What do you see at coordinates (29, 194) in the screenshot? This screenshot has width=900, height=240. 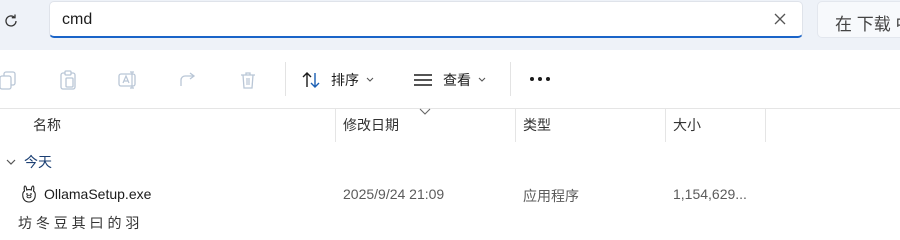 I see `ollama-app-icon` at bounding box center [29, 194].